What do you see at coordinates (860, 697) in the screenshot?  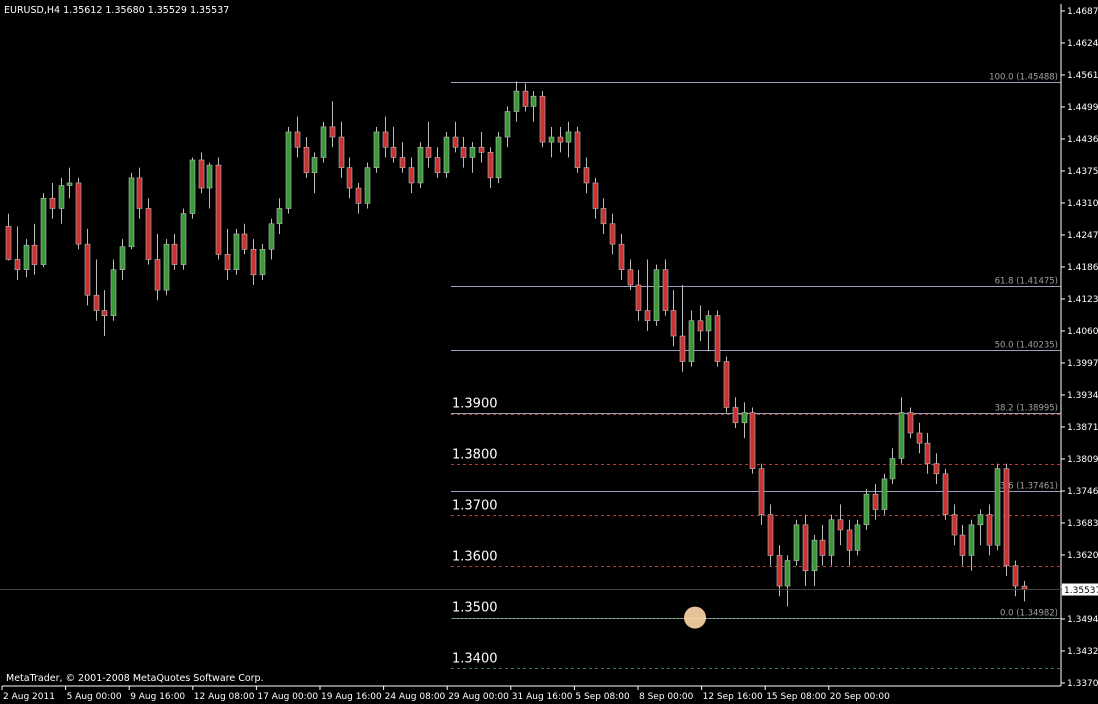 I see `x-tick-label: 20 Sep 00:00` at bounding box center [860, 697].